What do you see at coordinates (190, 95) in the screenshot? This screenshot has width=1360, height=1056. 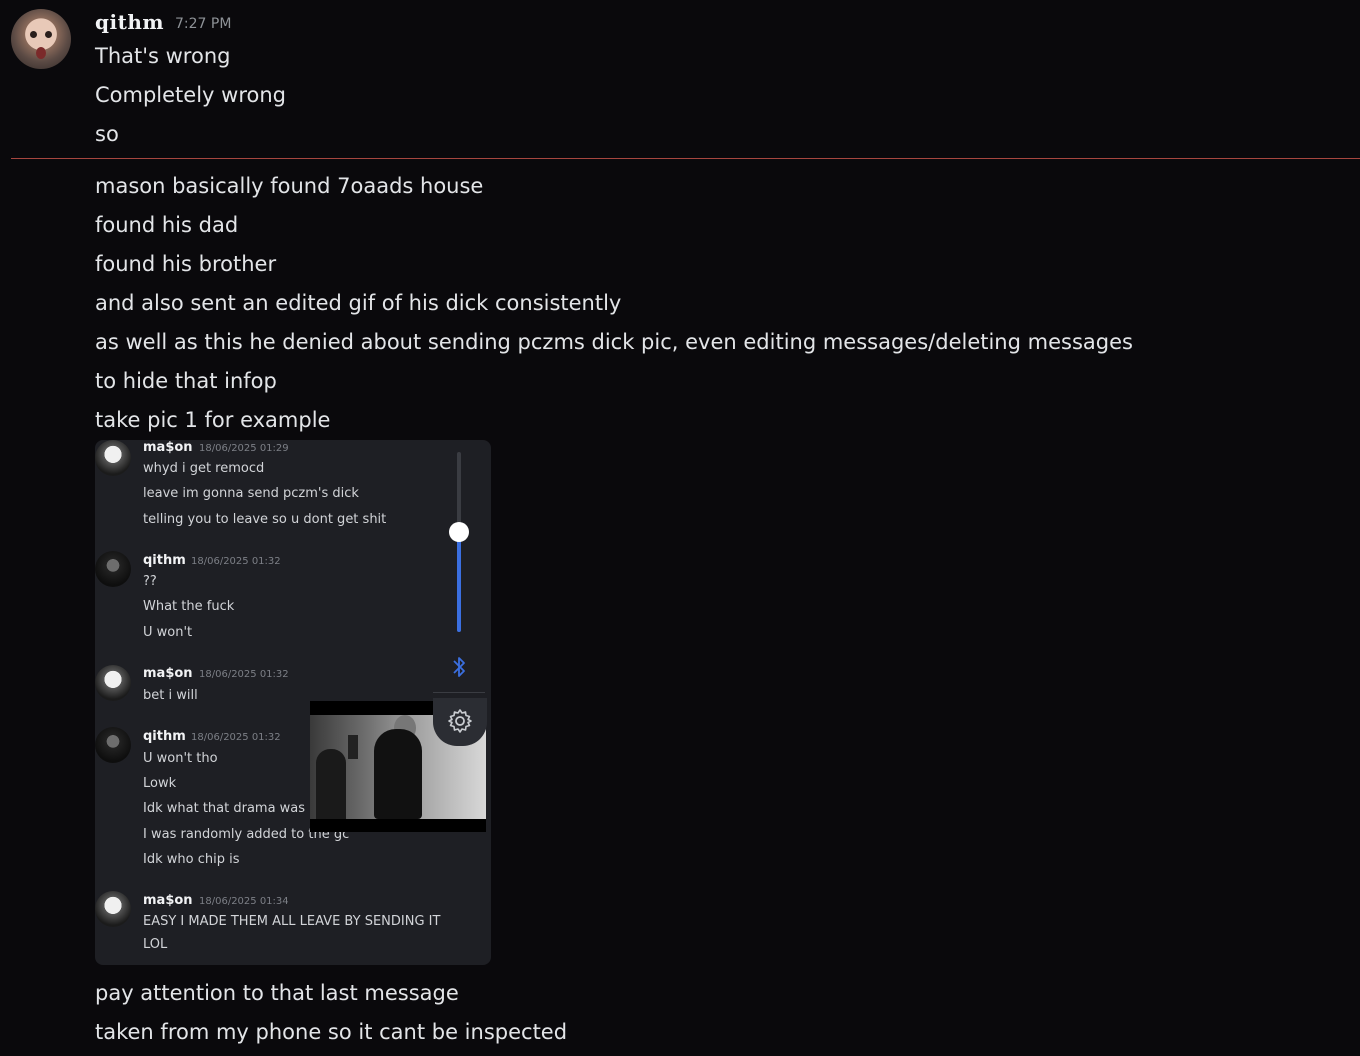 I see `message-line: Completely wrong` at bounding box center [190, 95].